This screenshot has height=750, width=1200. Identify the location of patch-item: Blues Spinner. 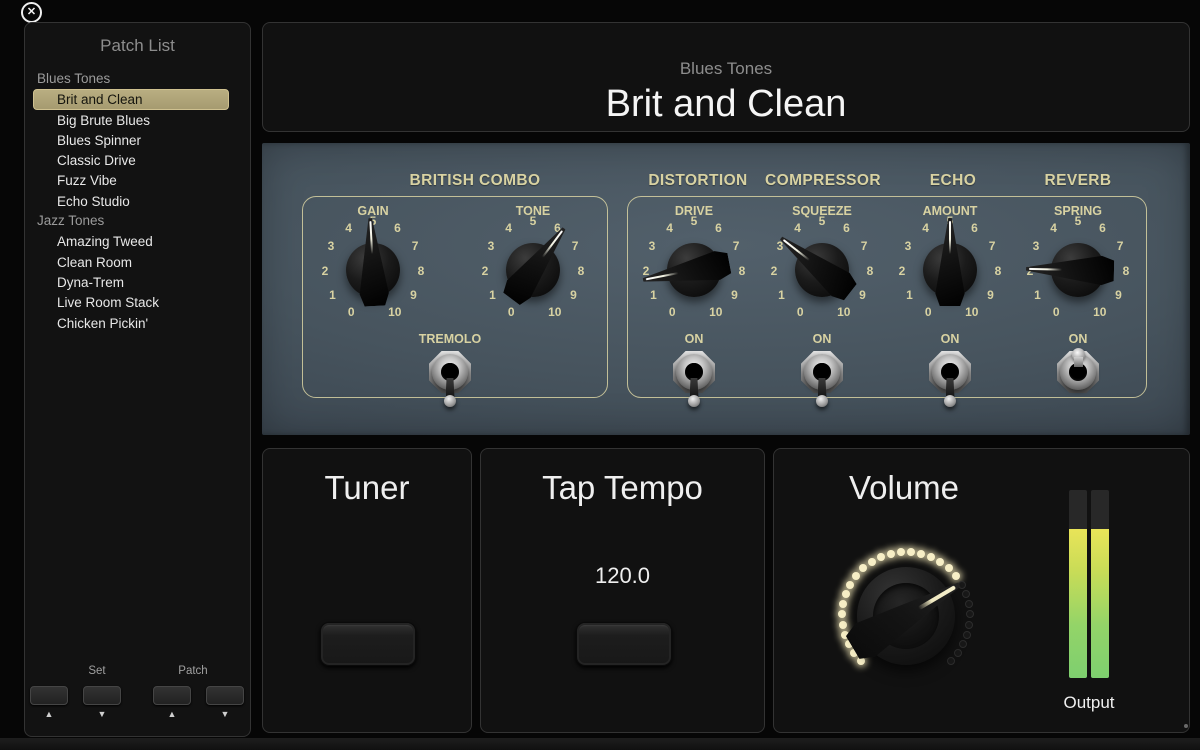
(131, 140).